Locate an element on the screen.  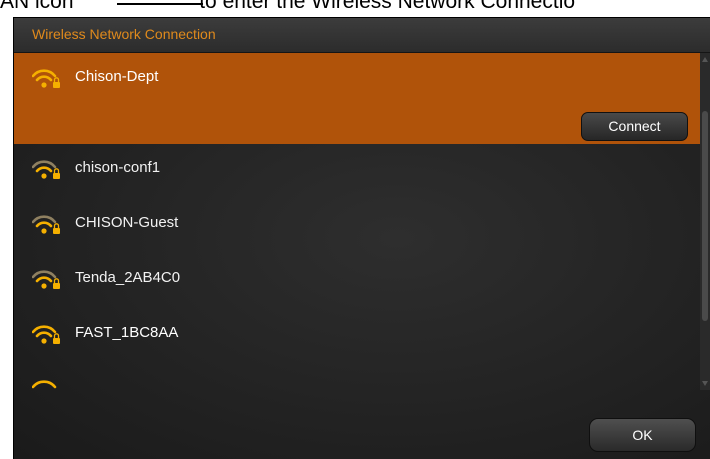
instruction-text-before: AN icon is located at coordinates (37, 6).